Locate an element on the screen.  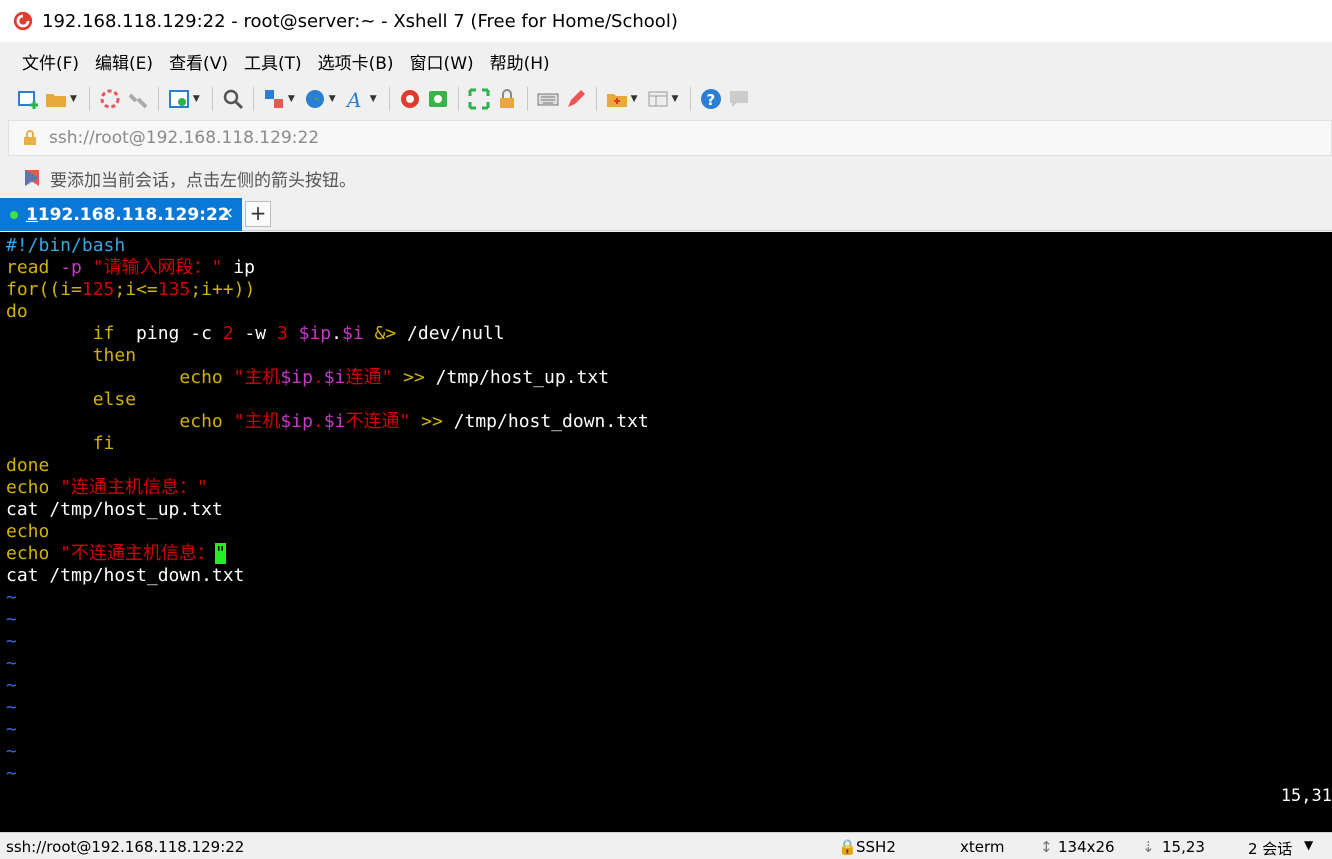
menu-edit: 编辑(E) is located at coordinates (124, 61).